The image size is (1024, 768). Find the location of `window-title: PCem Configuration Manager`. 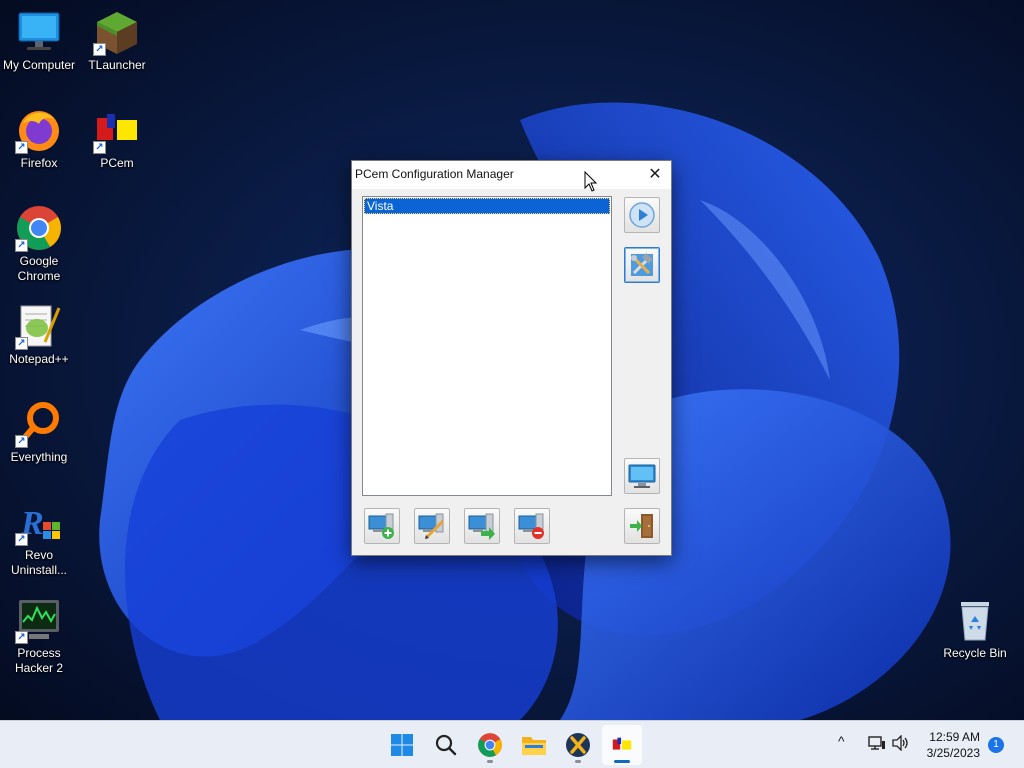

window-title: PCem Configuration Manager is located at coordinates (434, 174).